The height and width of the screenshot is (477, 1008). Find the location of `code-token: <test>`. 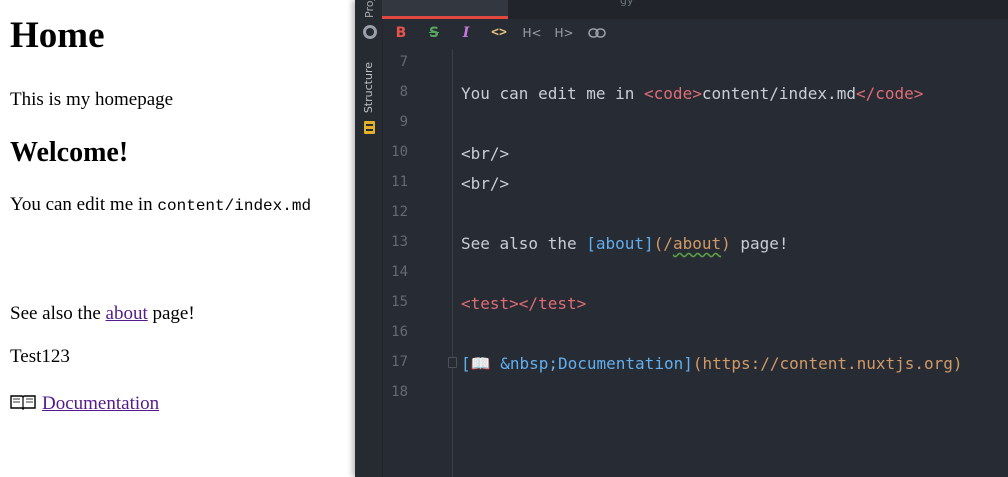

code-token: <test> is located at coordinates (490, 303).